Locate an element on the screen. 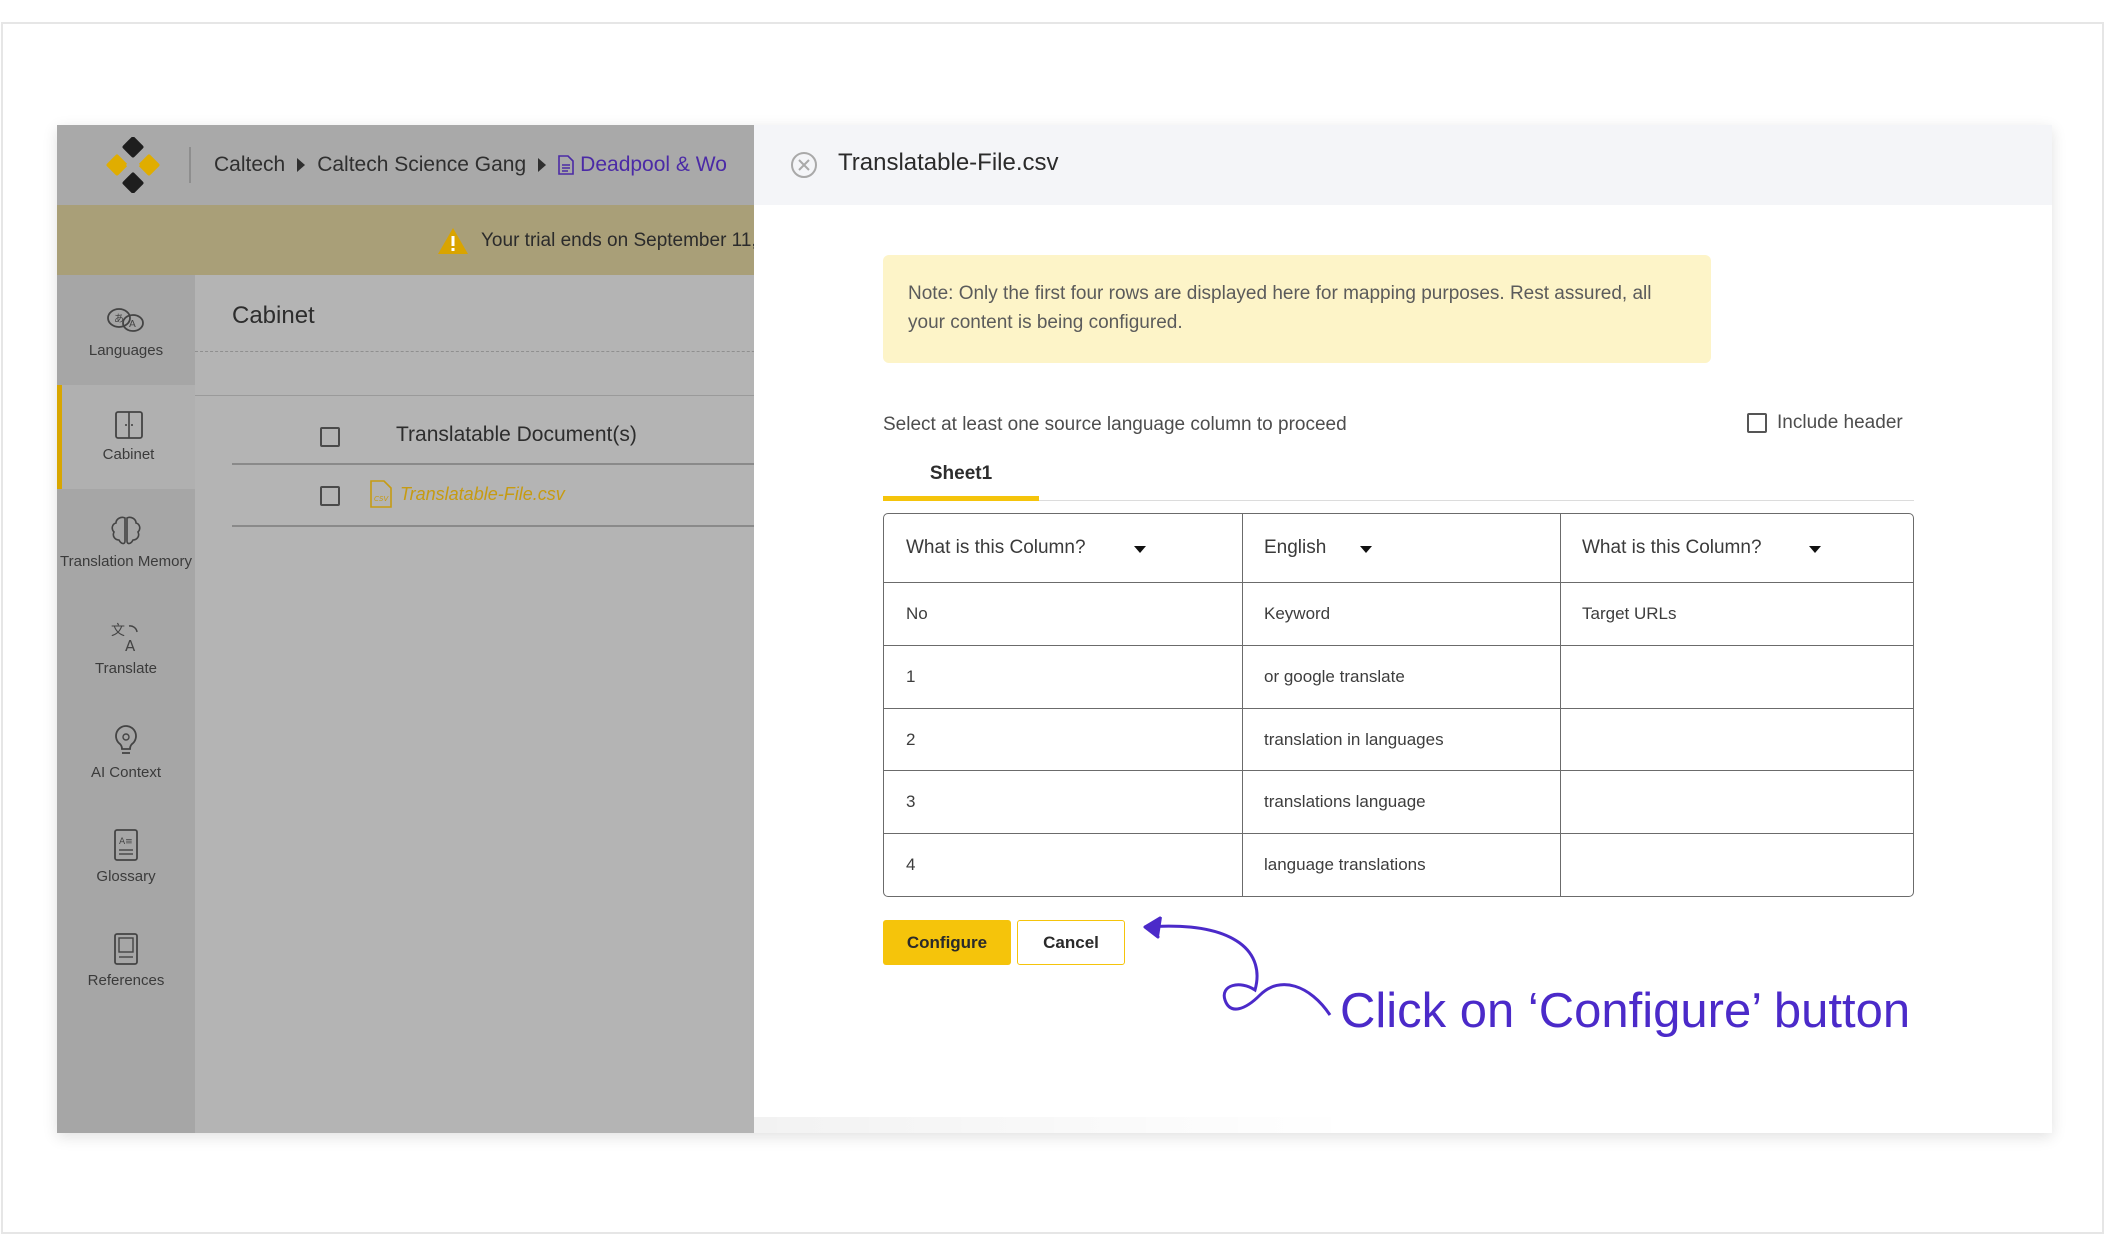 This screenshot has height=1256, width=2106. table-row: 1 or google translate is located at coordinates (1398, 676).